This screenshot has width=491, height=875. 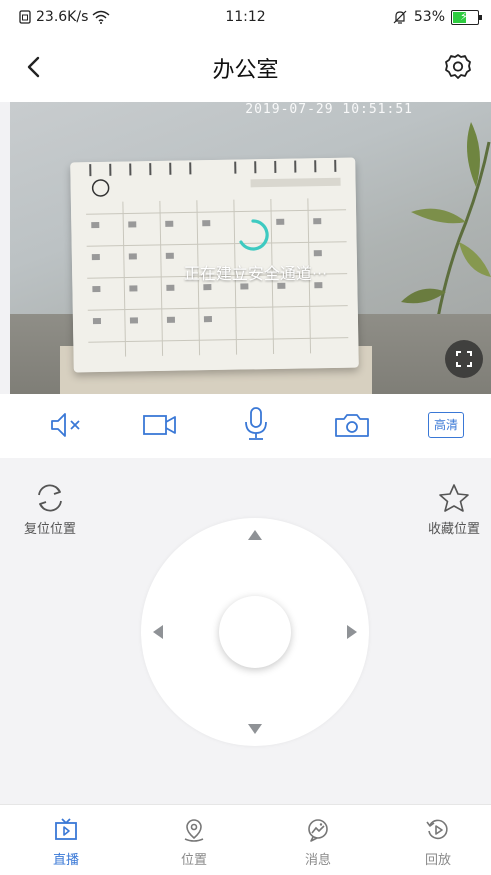 I want to click on video-controls: 高清, so click(x=245, y=426).